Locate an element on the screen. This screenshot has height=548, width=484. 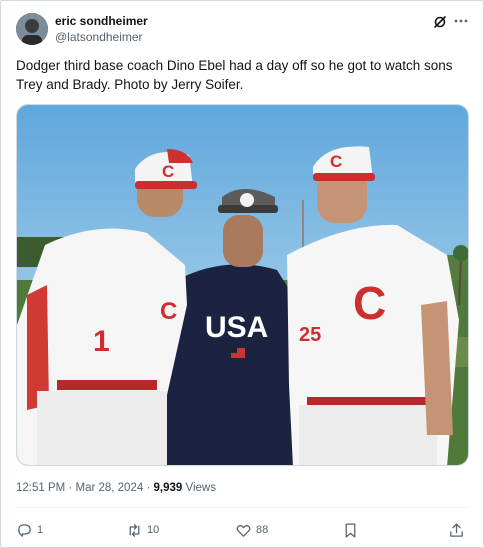
views-label: Views is located at coordinates (200, 488).